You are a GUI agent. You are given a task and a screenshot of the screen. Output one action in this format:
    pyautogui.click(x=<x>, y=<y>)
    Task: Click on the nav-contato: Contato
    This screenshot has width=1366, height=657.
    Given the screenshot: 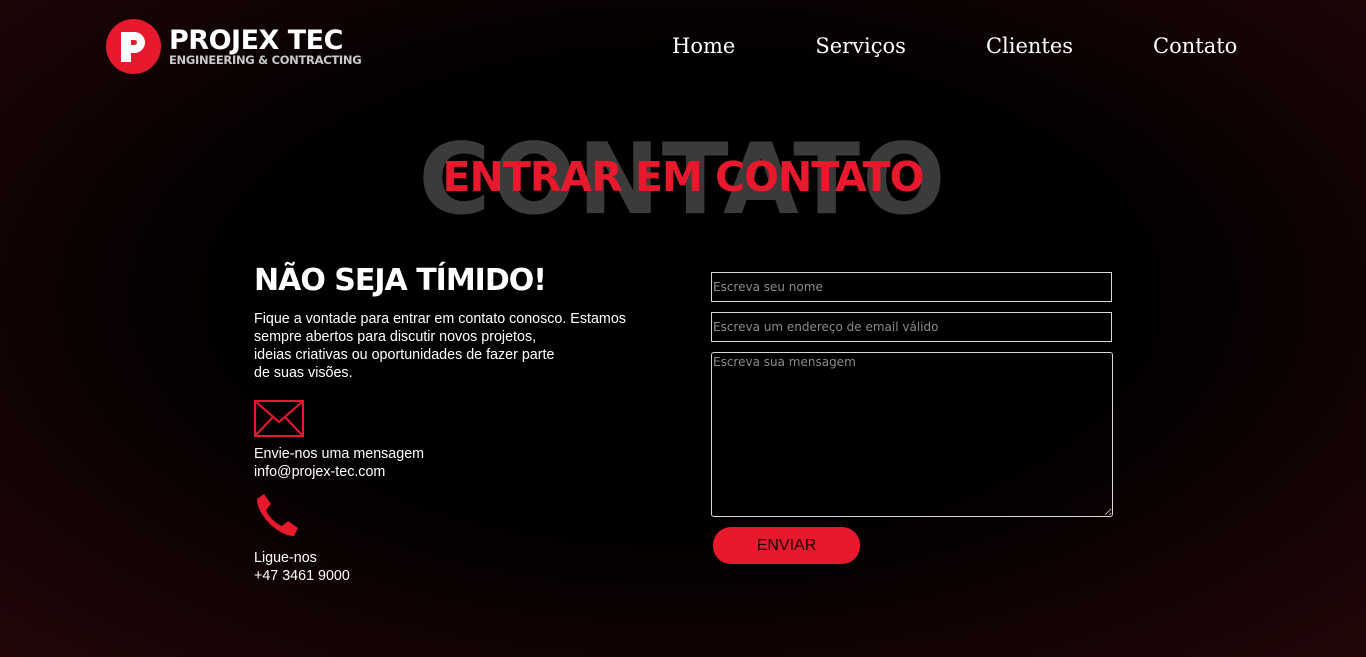 What is the action you would take?
    pyautogui.click(x=1195, y=46)
    